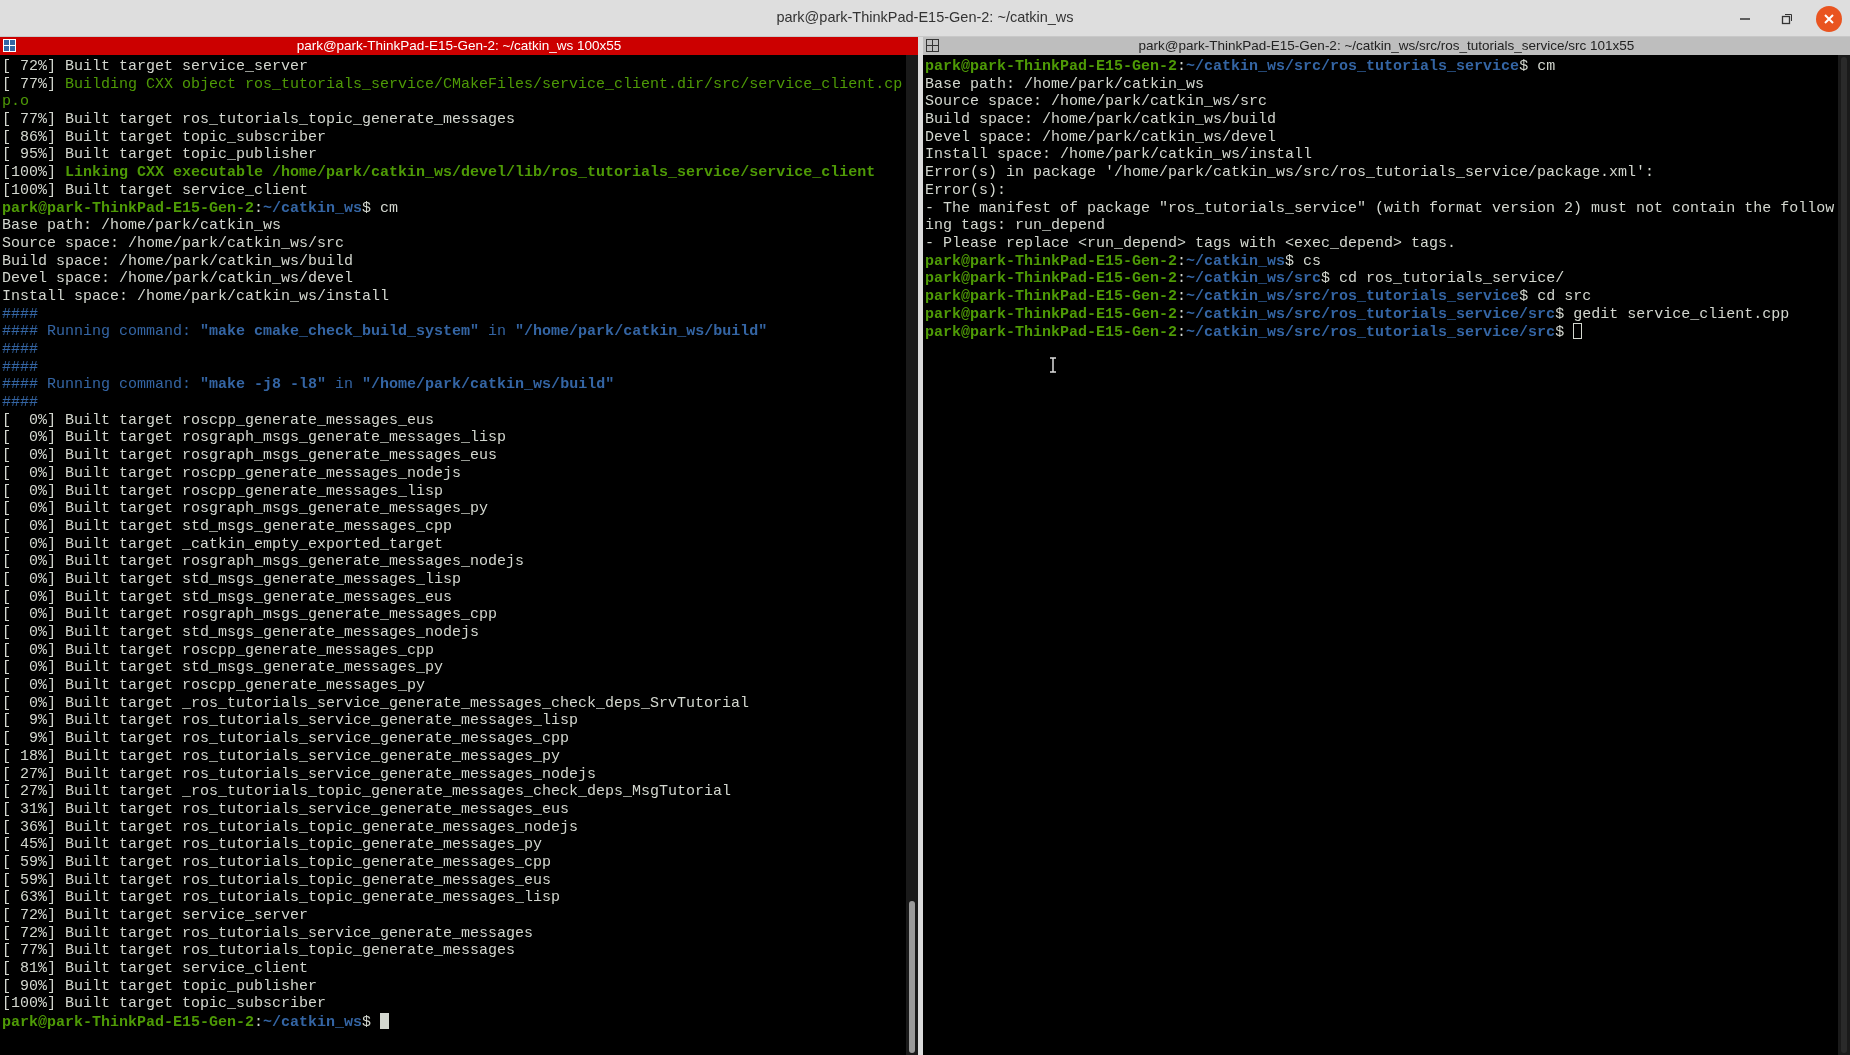 This screenshot has width=1850, height=1055. Describe the element at coordinates (223, 668) in the screenshot. I see `terminal-line: [ 0%] Built target std_msgs_generate_messages_py` at that location.